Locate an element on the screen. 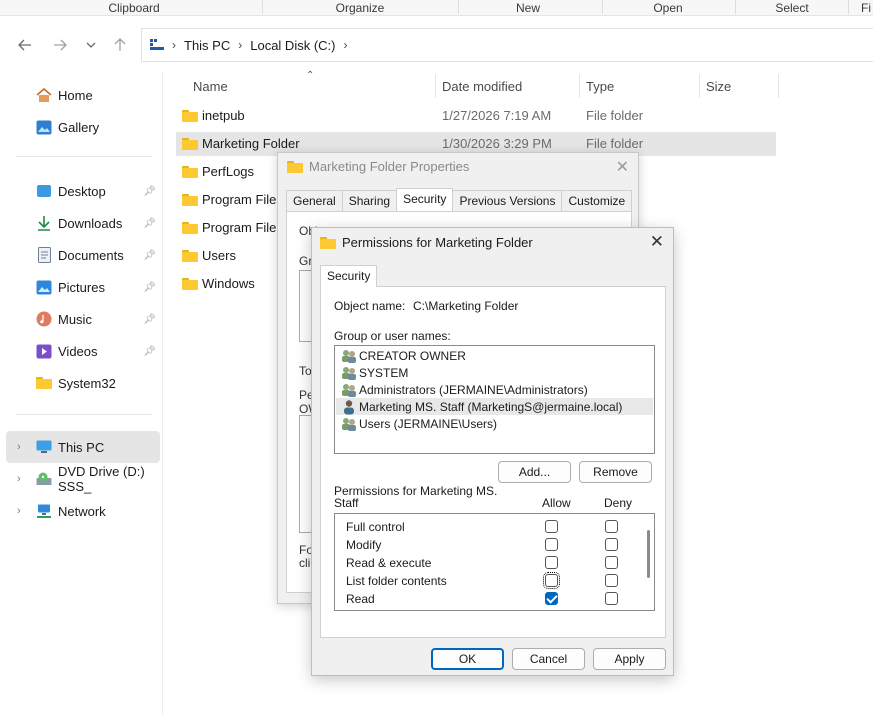  sidebar-item-videos: Videos 📌︎ is located at coordinates (83, 351).